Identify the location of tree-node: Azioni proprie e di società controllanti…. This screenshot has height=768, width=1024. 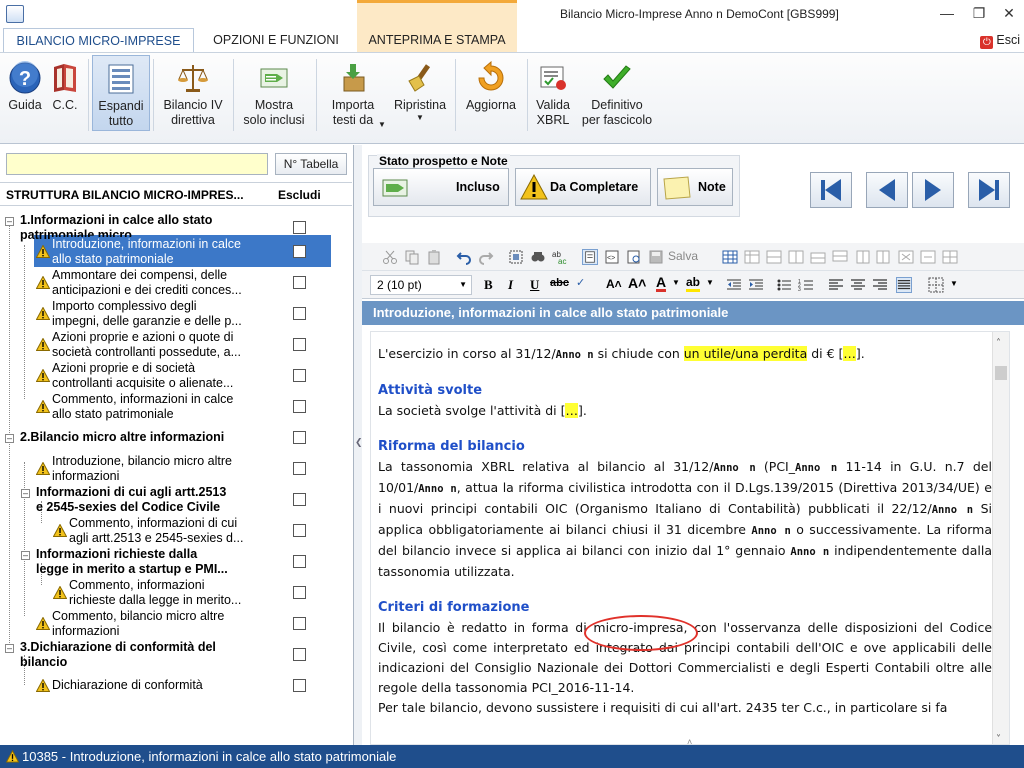
(176, 376).